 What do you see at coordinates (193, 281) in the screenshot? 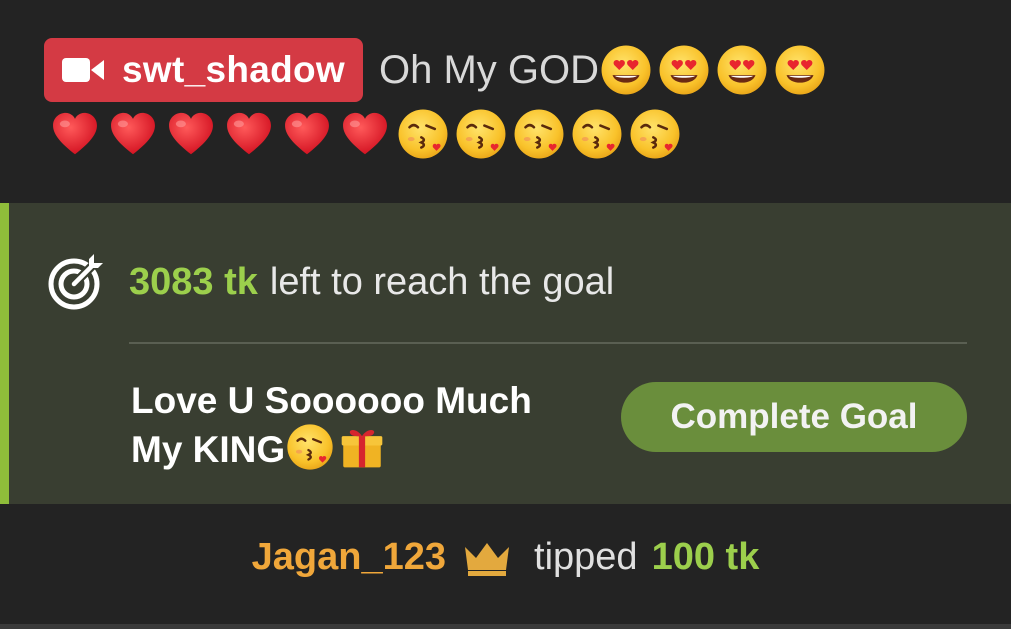
I see `goal-remaining-amount: 3083 tk` at bounding box center [193, 281].